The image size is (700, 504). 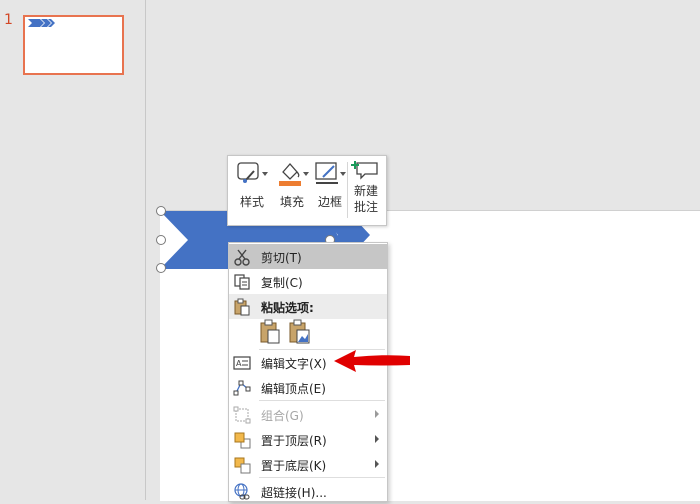 I want to click on send-to-back-icon, so click(x=242, y=465).